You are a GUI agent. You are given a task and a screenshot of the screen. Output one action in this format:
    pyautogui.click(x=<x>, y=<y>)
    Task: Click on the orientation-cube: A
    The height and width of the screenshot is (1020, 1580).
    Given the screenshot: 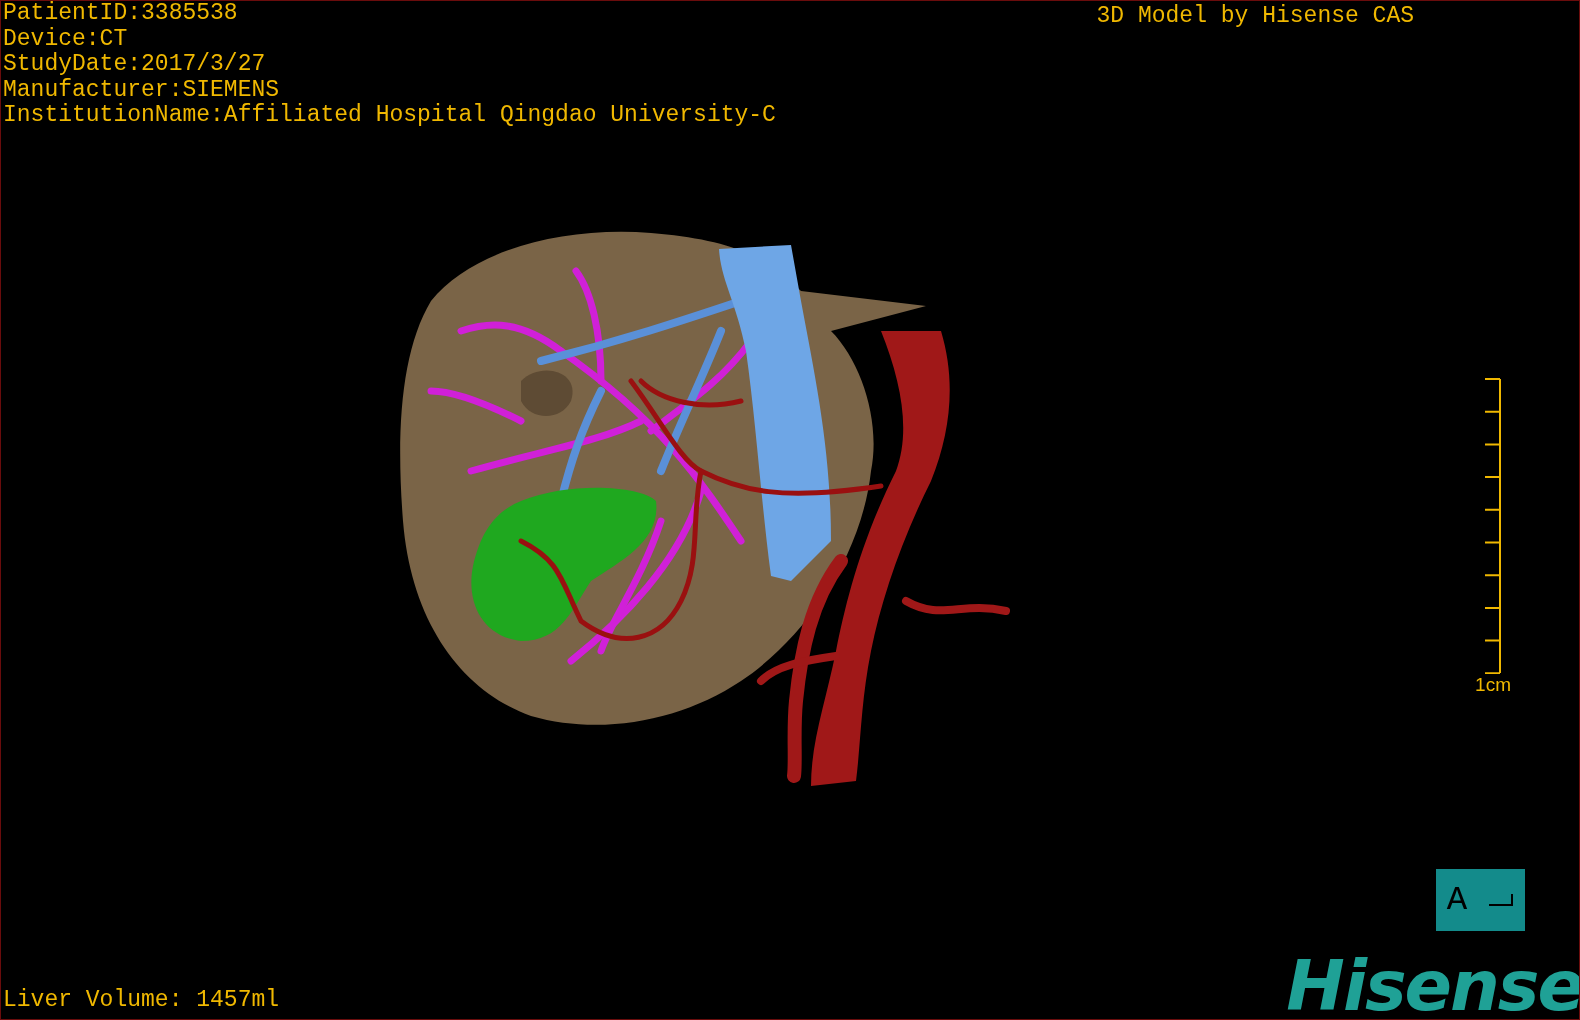 What is the action you would take?
    pyautogui.click(x=1480, y=900)
    